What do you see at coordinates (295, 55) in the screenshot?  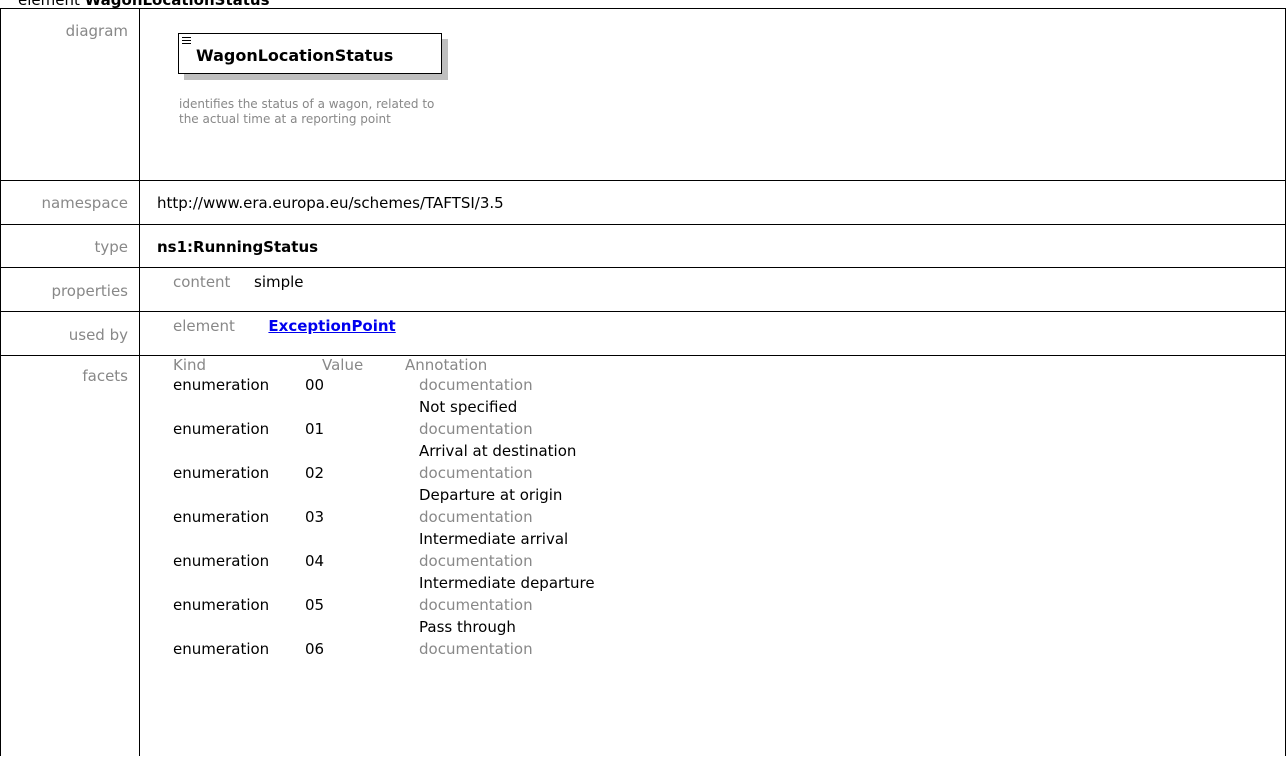 I see `diagram-element-name: WagonLocationStatus` at bounding box center [295, 55].